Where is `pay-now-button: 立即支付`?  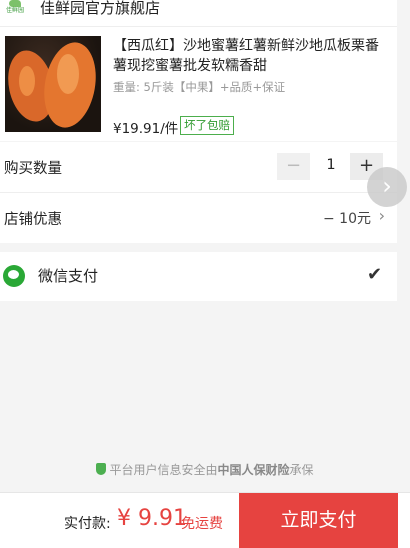
pay-now-button: 立即支付 is located at coordinates (318, 520).